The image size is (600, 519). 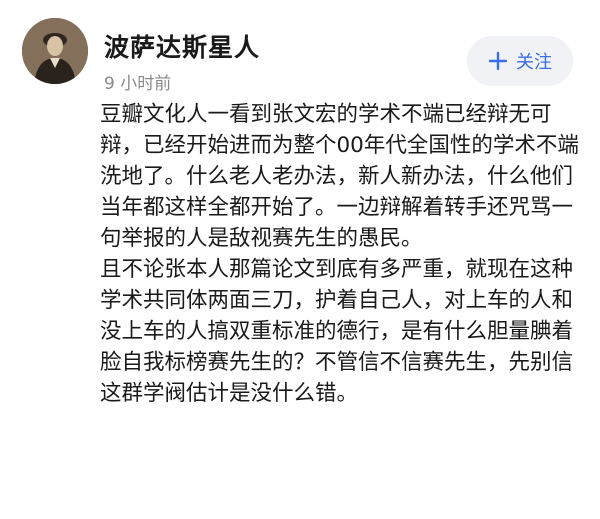 I want to click on profile-photo-icon, so click(x=55, y=51).